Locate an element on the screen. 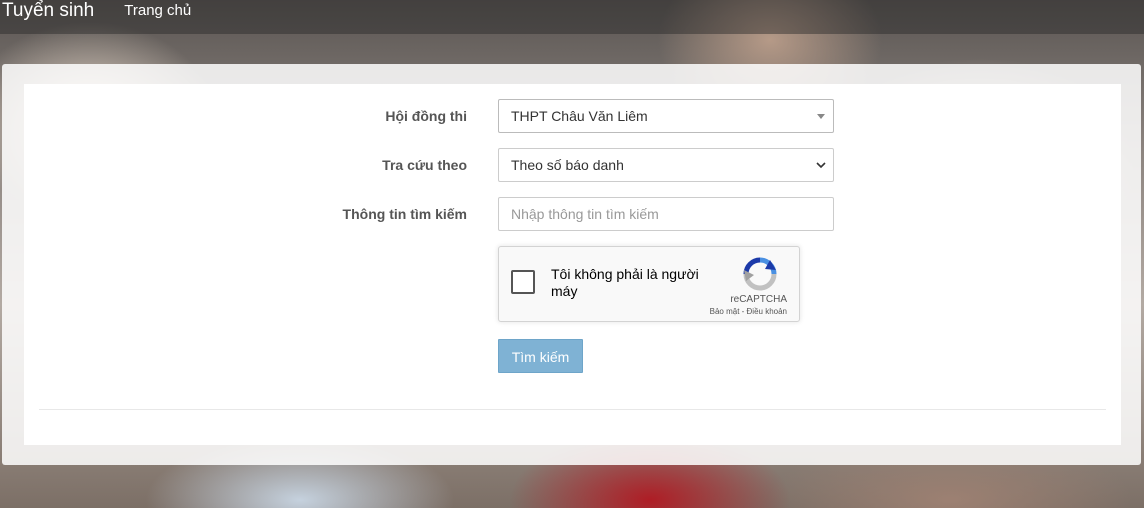 Image resolution: width=1144 pixels, height=508 pixels. chevron-down-icon is located at coordinates (821, 165).